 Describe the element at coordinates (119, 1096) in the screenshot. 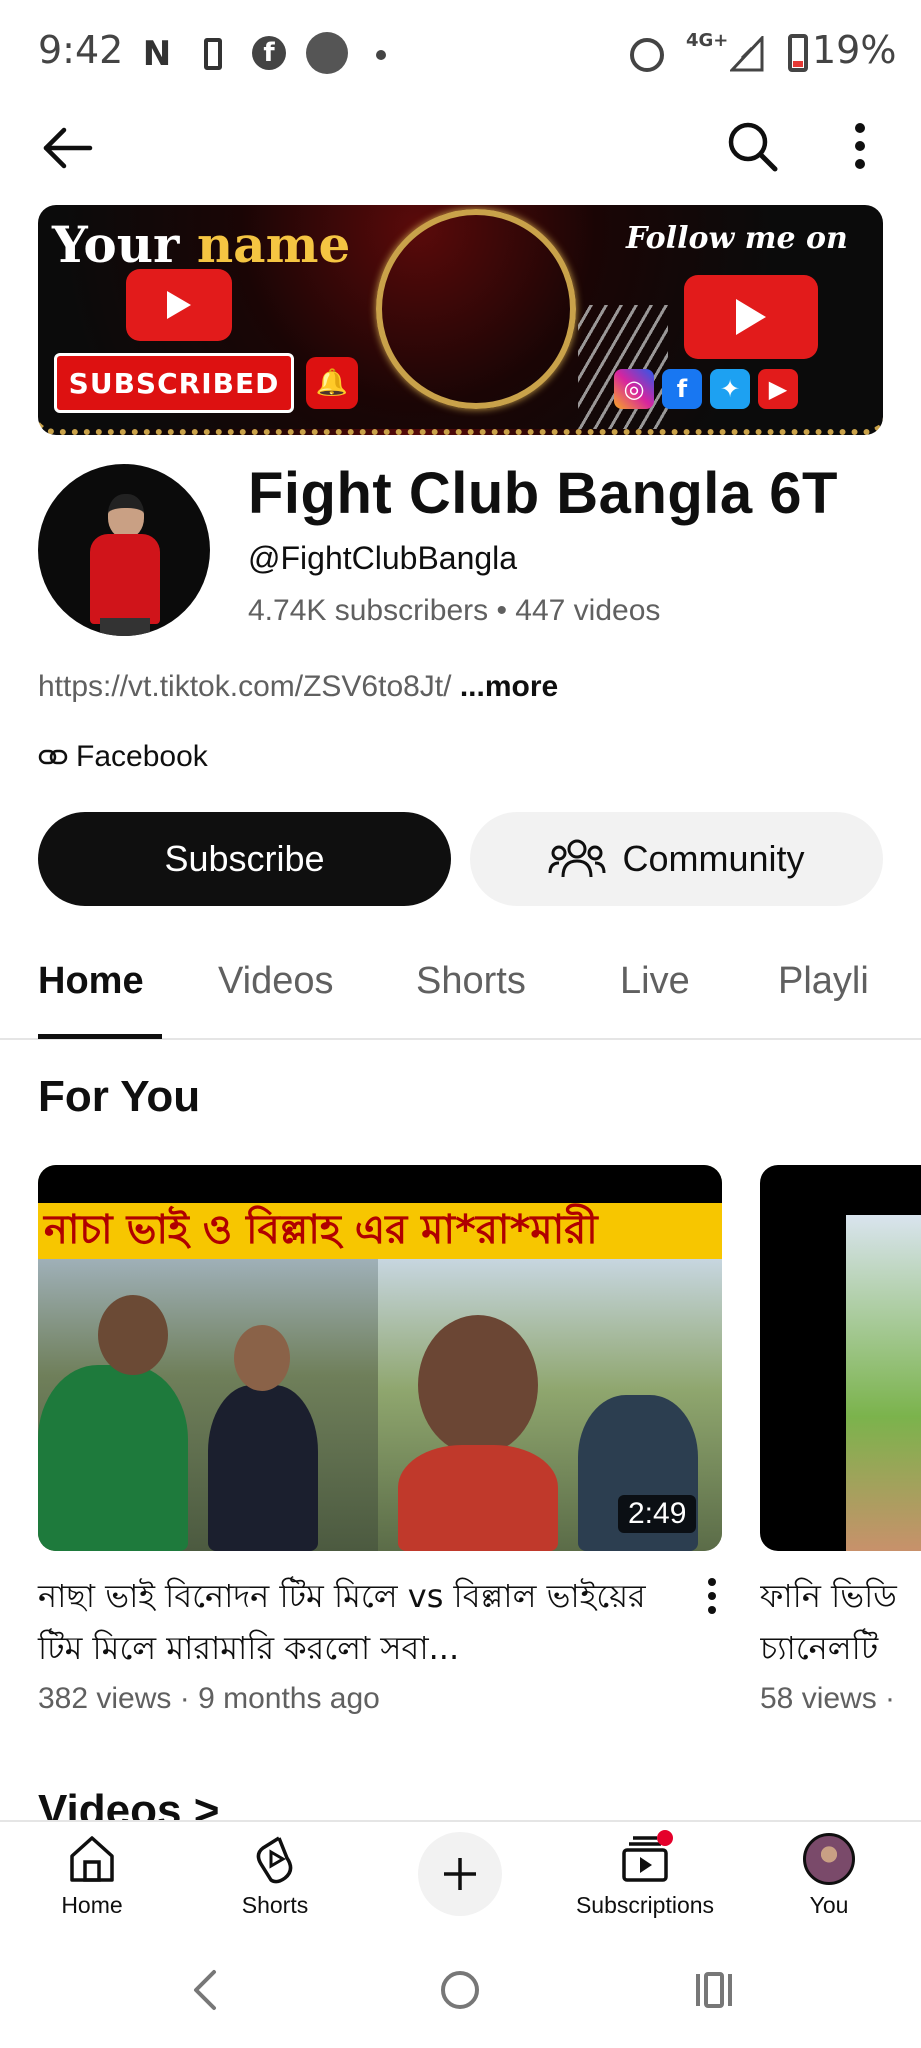

I see `for-you-heading: For You` at that location.